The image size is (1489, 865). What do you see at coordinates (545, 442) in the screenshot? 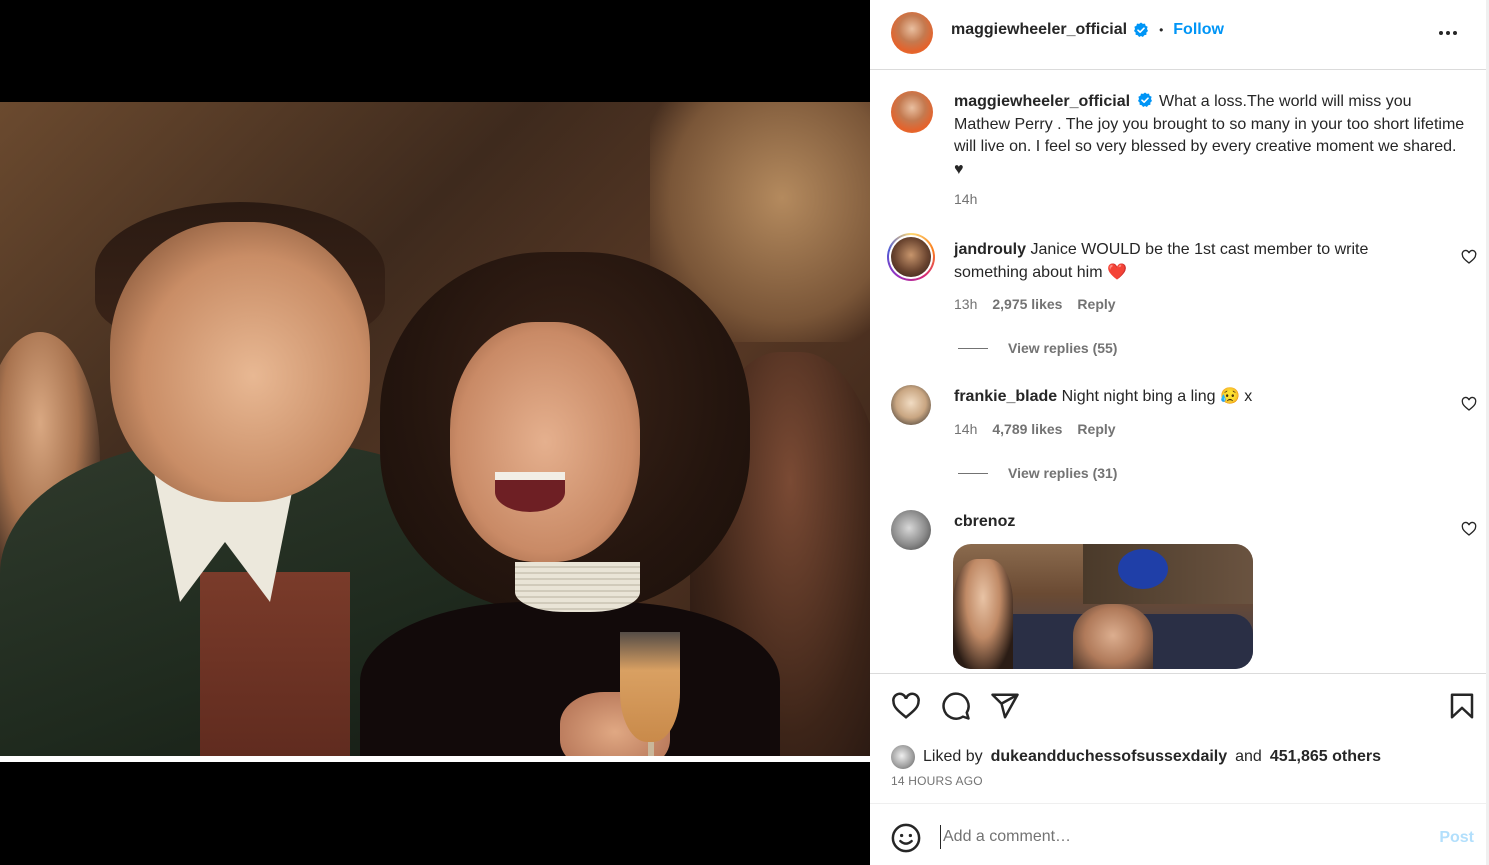
I see `photo-woman-face` at bounding box center [545, 442].